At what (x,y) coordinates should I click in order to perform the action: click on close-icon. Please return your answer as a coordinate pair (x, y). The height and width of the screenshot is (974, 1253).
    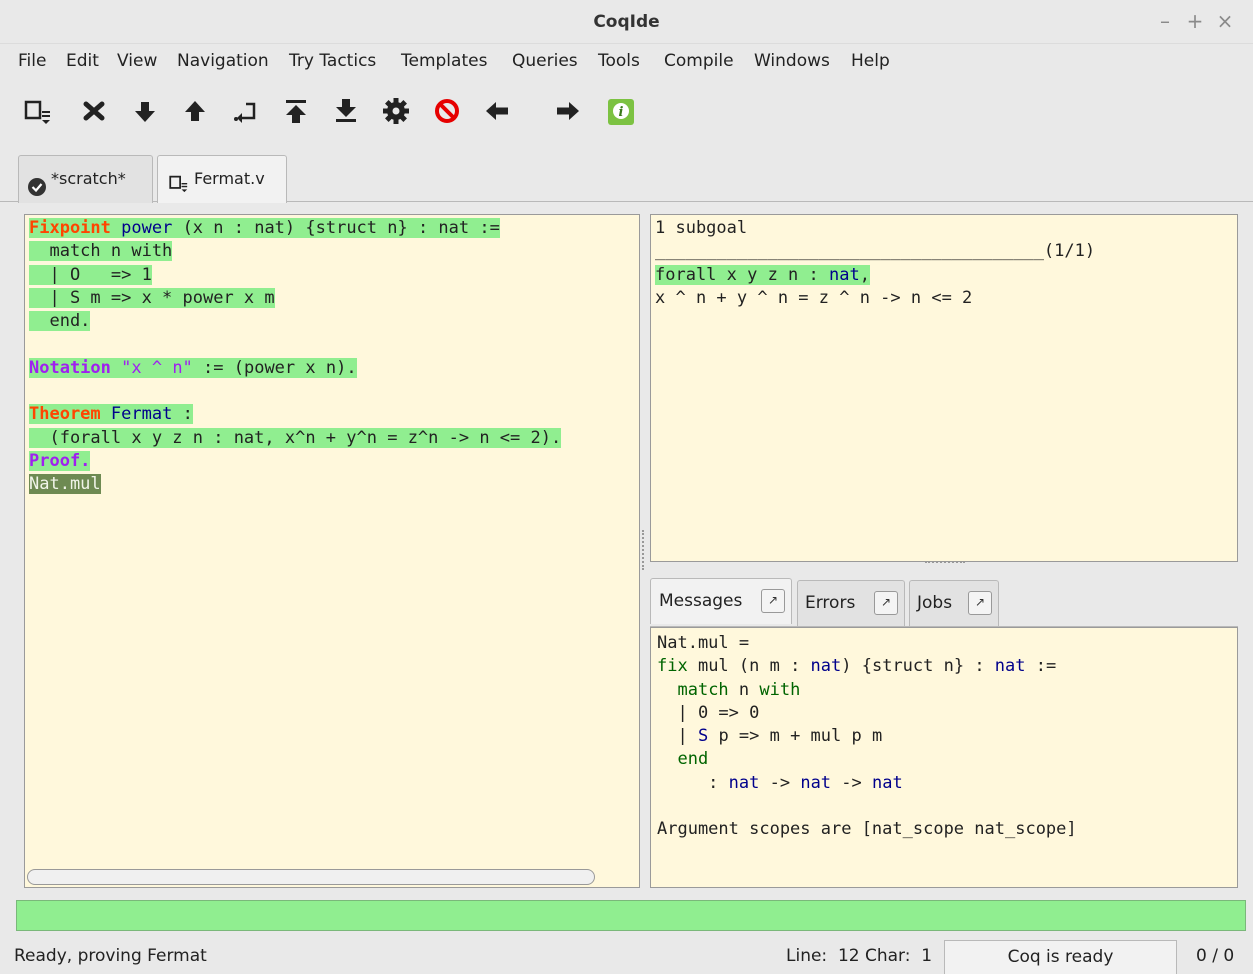
    Looking at the image, I should click on (94, 111).